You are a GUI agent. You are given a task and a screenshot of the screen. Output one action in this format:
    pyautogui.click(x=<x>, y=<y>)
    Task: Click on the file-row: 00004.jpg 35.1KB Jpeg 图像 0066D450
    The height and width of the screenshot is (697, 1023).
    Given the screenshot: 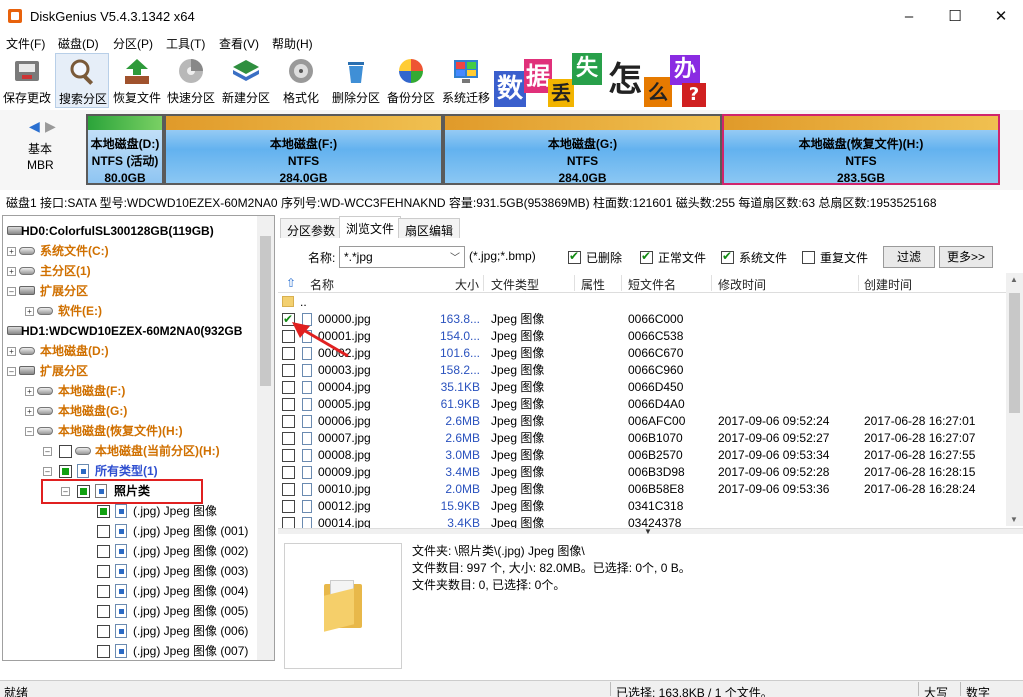 What is the action you would take?
    pyautogui.click(x=642, y=387)
    